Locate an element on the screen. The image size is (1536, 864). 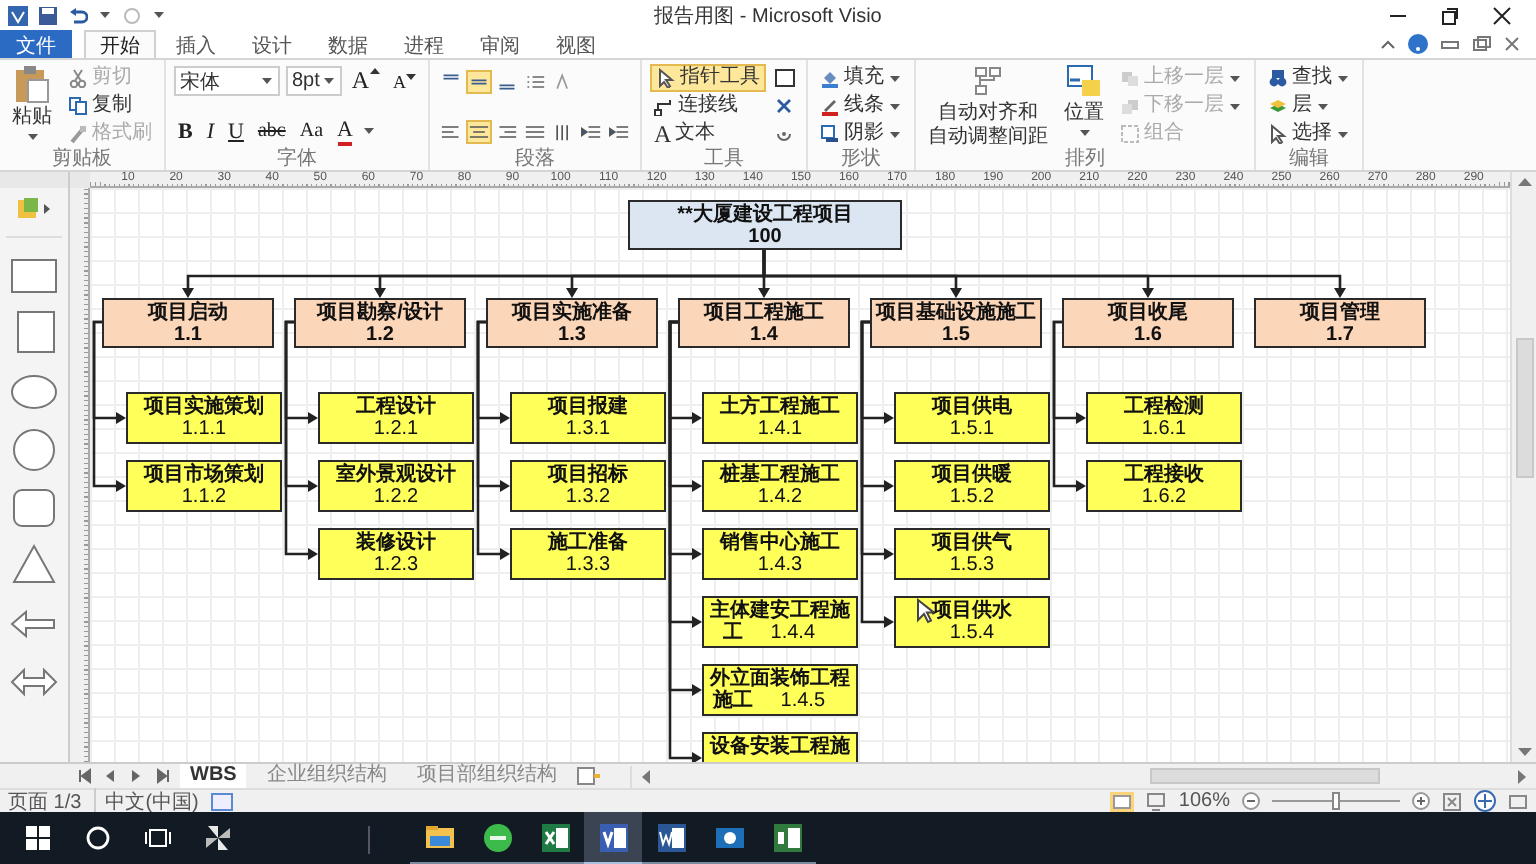
italic-button: I is located at coordinates (210, 131).